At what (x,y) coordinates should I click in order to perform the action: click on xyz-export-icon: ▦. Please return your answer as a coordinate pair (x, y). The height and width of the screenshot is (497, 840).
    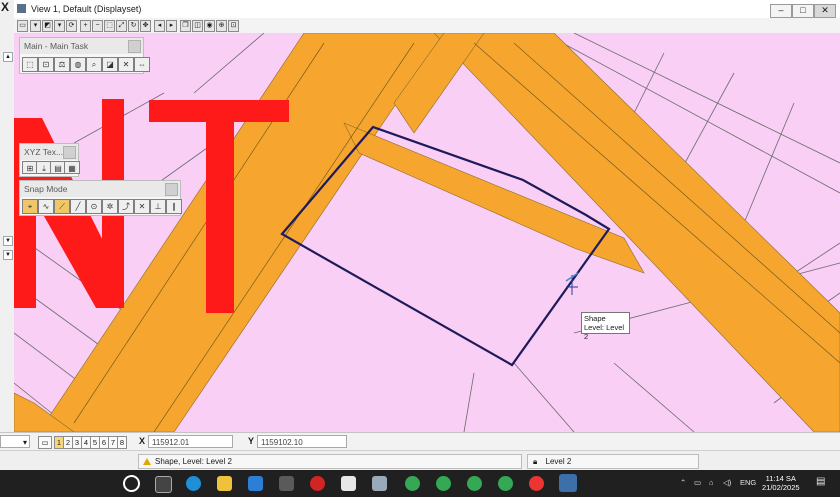
    Looking at the image, I should click on (72, 167).